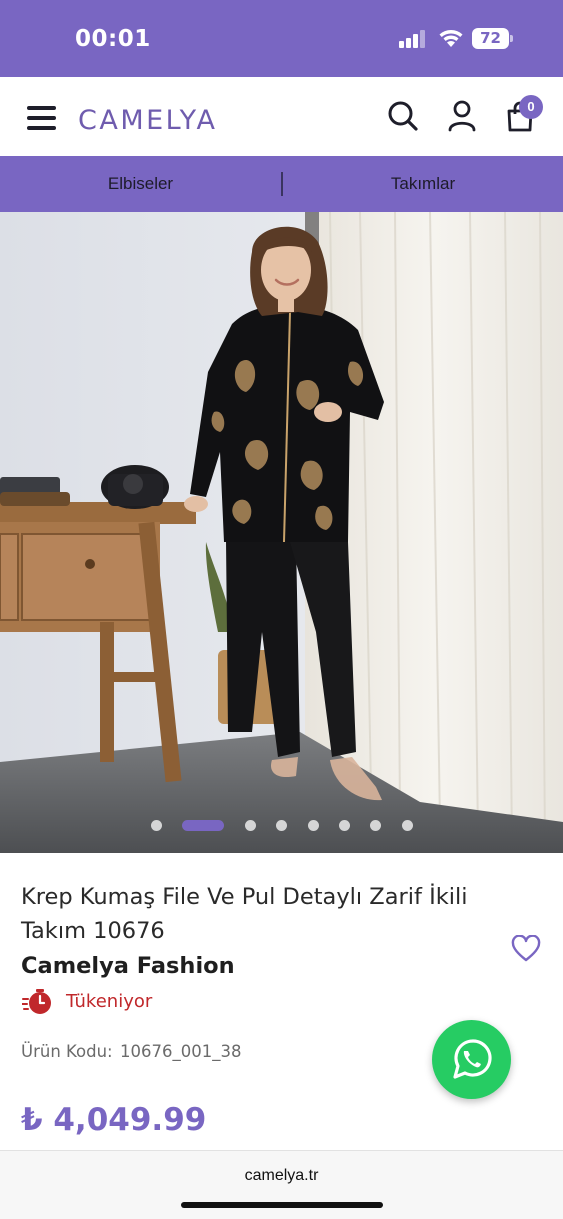 This screenshot has width=563, height=1219. I want to click on whatsapp-icon, so click(472, 1059).